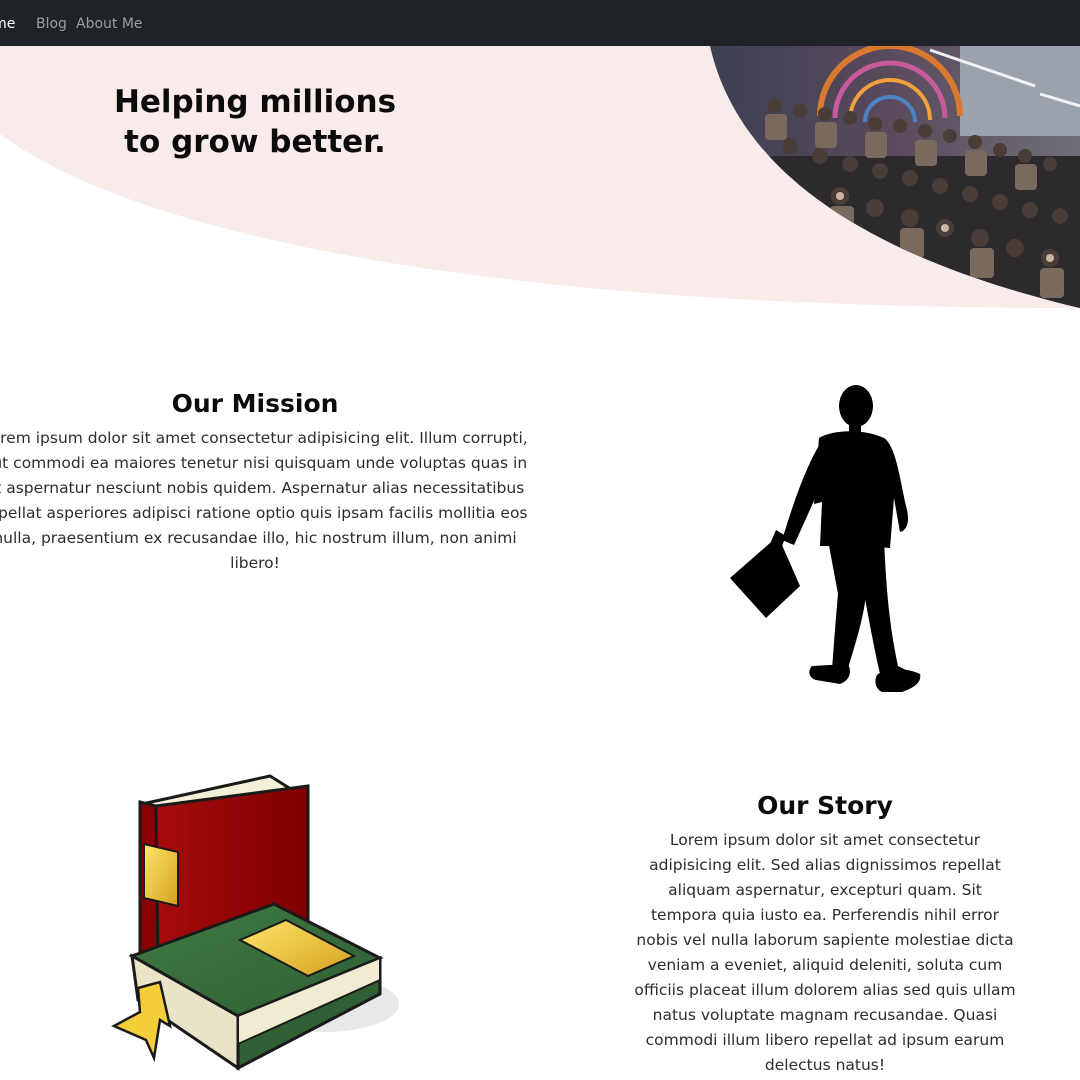 This screenshot has height=1080, width=1080. I want to click on hero-headline: Helping millions to grow better., so click(255, 122).